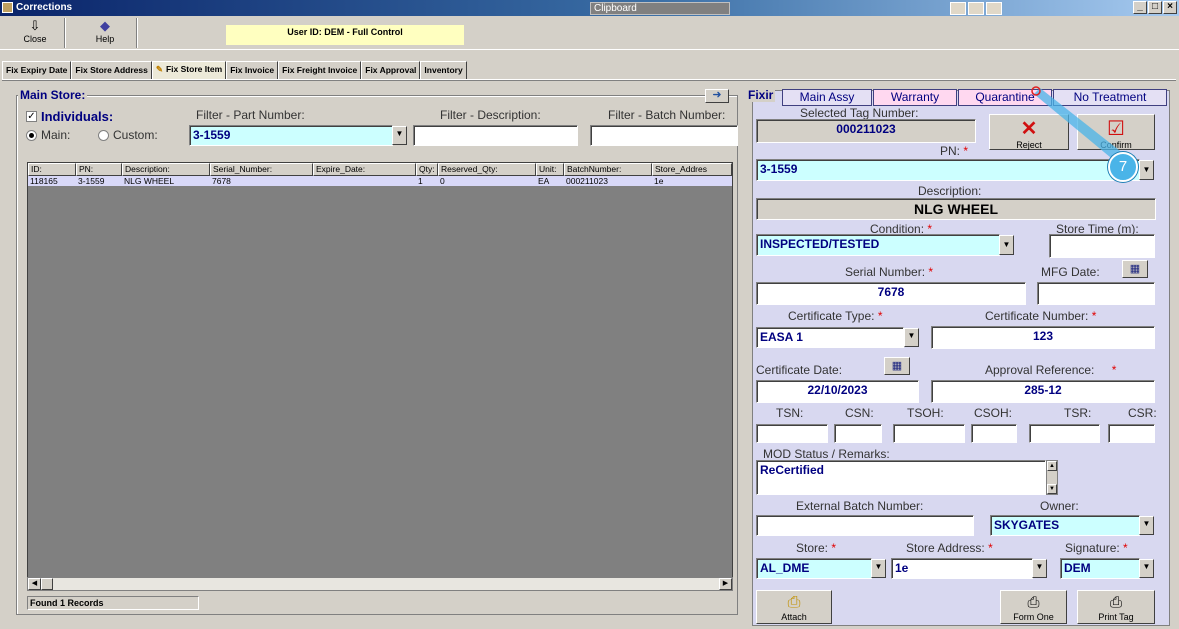 This screenshot has height=629, width=1179. I want to click on scroll-left-button: ◀, so click(34, 584).